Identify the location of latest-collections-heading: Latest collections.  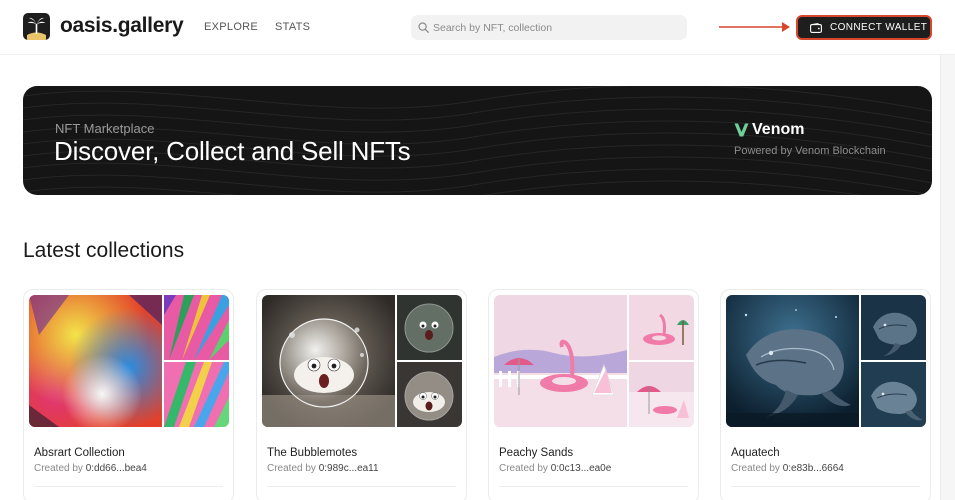
(104, 250).